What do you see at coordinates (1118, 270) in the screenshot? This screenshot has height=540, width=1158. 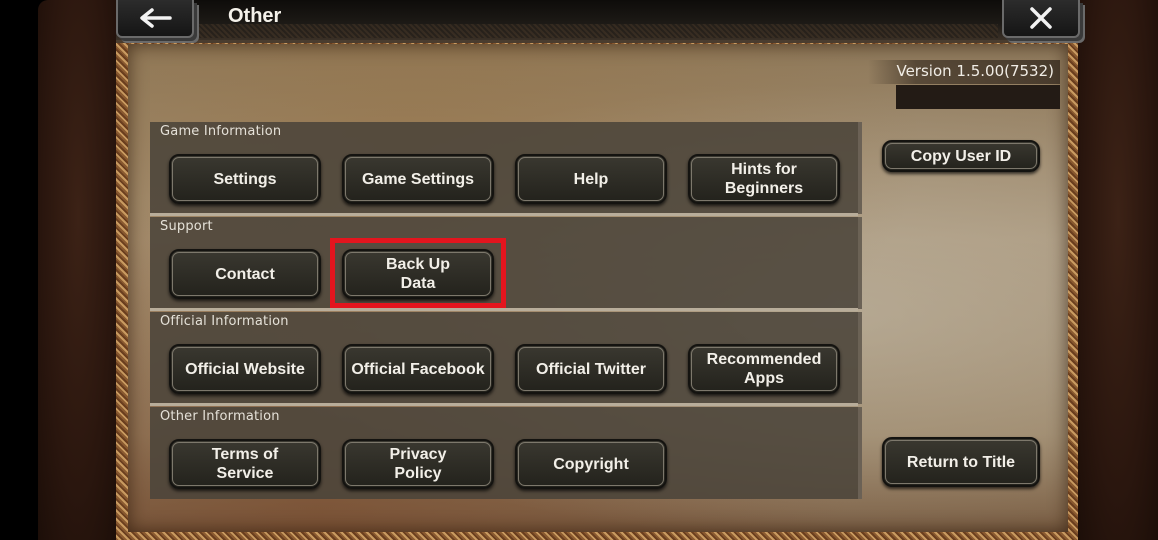 I see `leather-background-right` at bounding box center [1118, 270].